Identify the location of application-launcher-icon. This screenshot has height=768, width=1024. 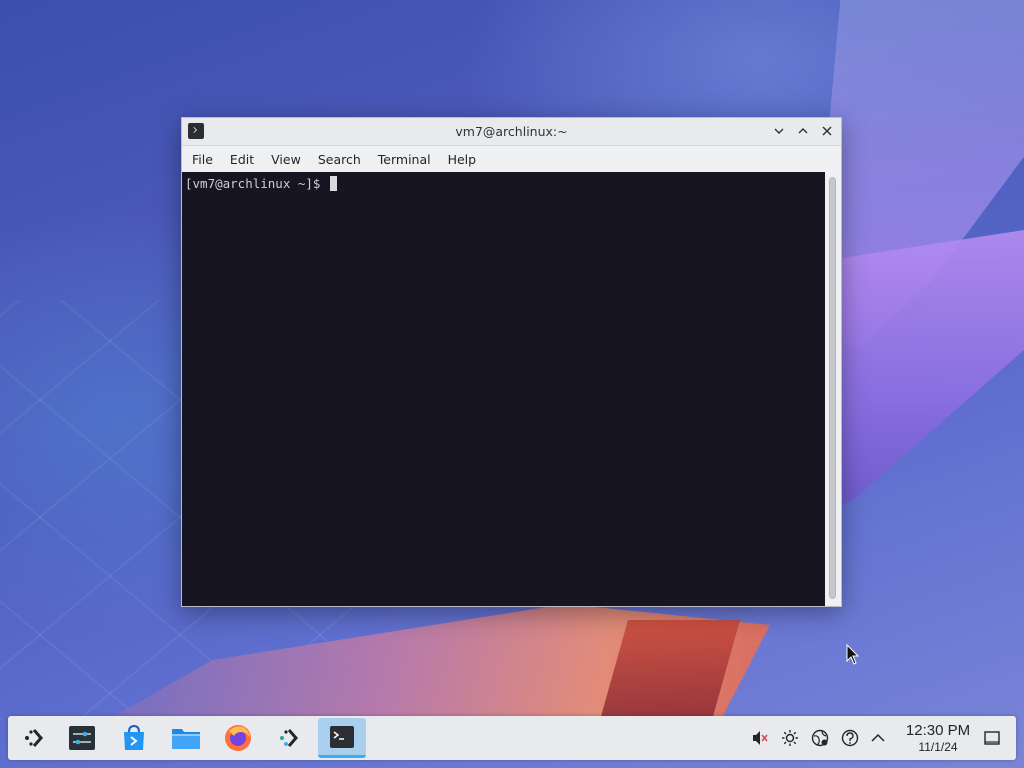
(34, 738).